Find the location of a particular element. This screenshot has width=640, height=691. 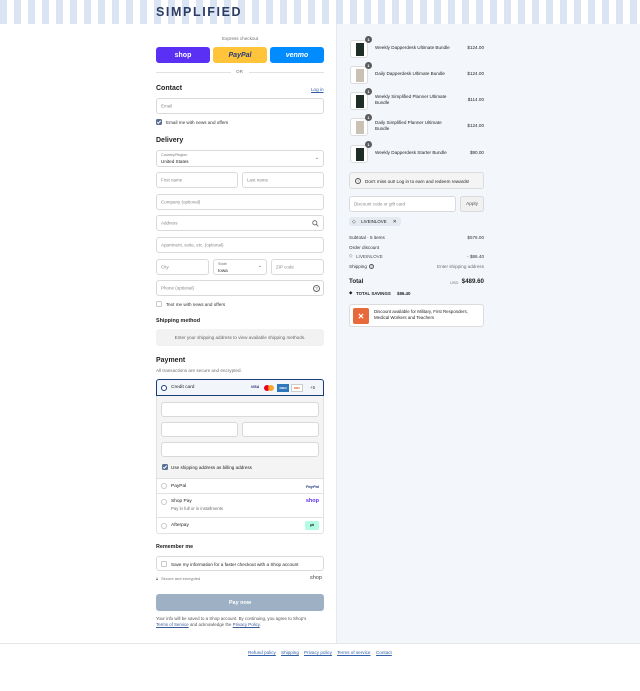

subtotal-label: Subtotal · 5 items is located at coordinates (367, 237).